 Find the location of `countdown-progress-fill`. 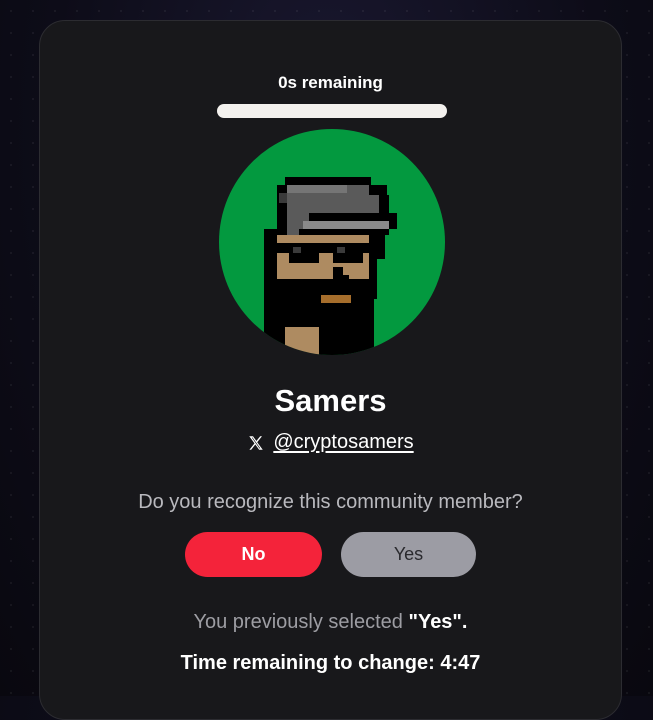

countdown-progress-fill is located at coordinates (332, 111).